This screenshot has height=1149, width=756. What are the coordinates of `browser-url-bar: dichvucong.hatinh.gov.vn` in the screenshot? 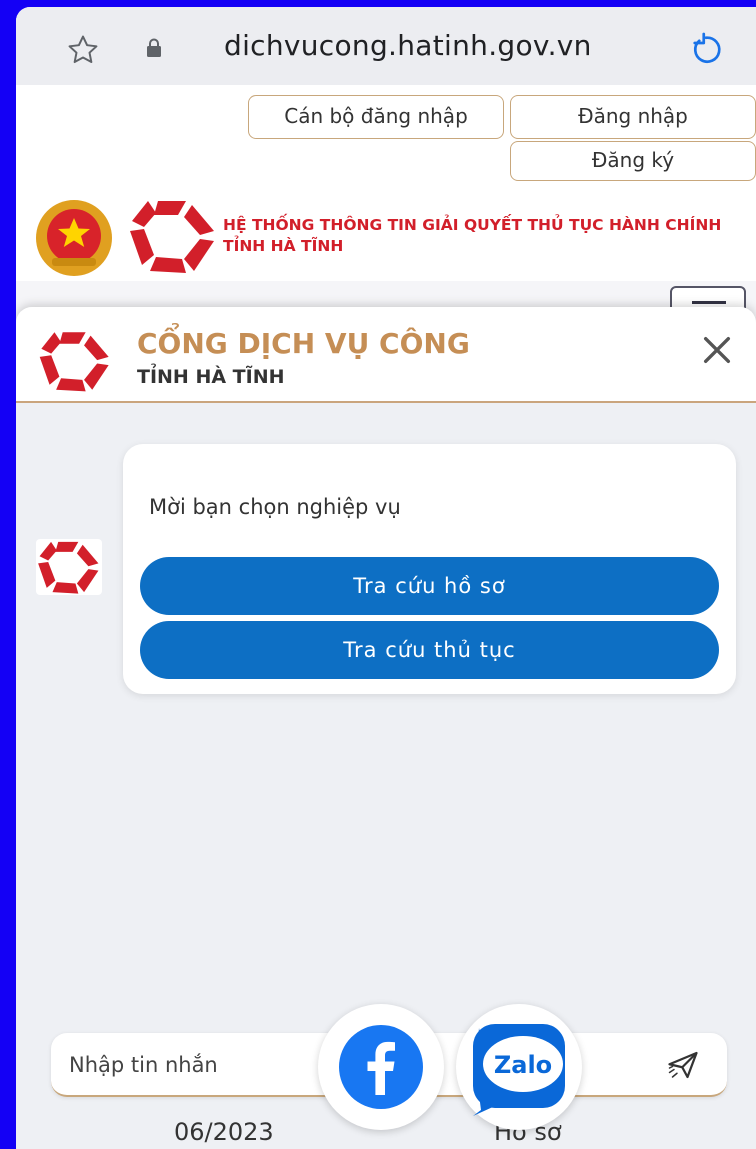 It's located at (386, 46).